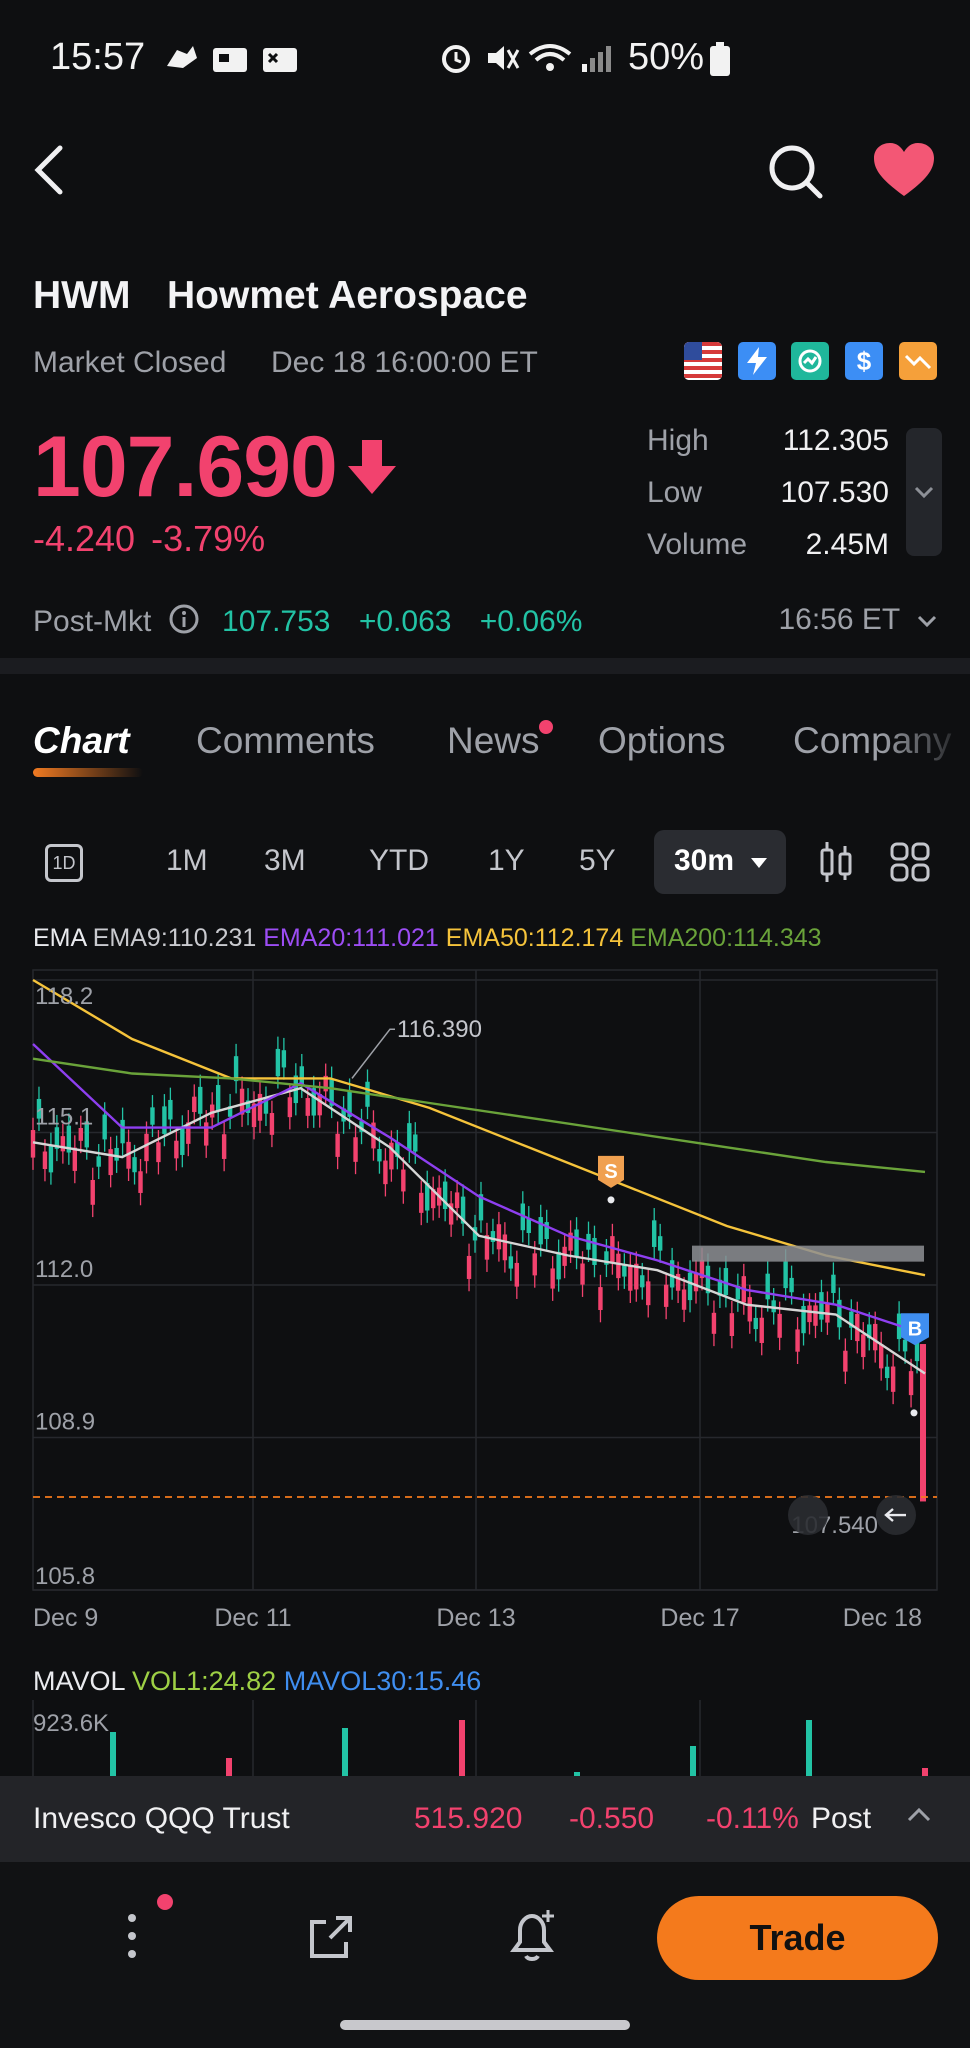 The height and width of the screenshot is (2048, 970). Describe the element at coordinates (910, 864) in the screenshot. I see `grid-layout-icon` at that location.